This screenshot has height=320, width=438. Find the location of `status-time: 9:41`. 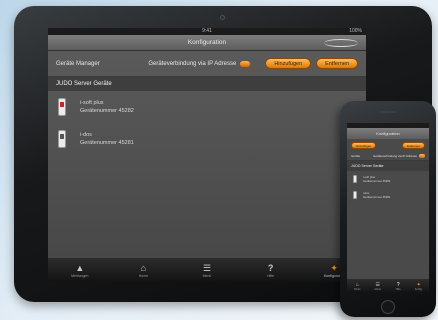

status-time: 9:41 is located at coordinates (207, 31).